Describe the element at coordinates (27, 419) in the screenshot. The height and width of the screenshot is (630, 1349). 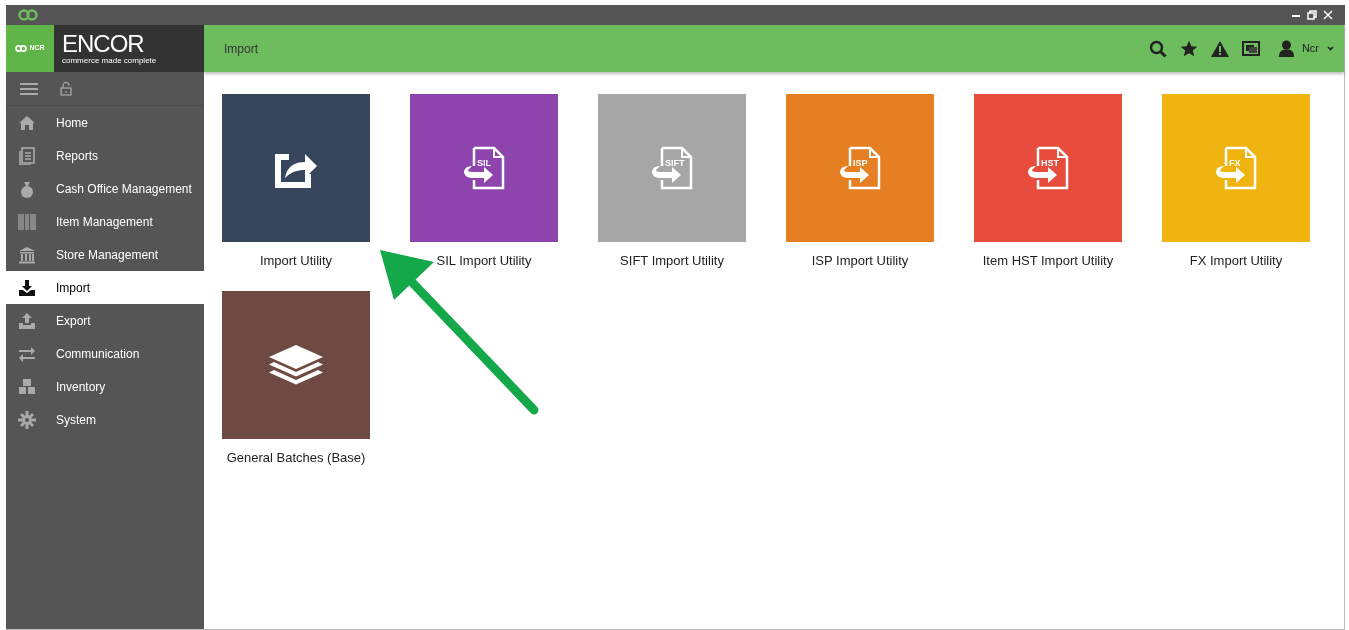
I see `gear-icon` at that location.